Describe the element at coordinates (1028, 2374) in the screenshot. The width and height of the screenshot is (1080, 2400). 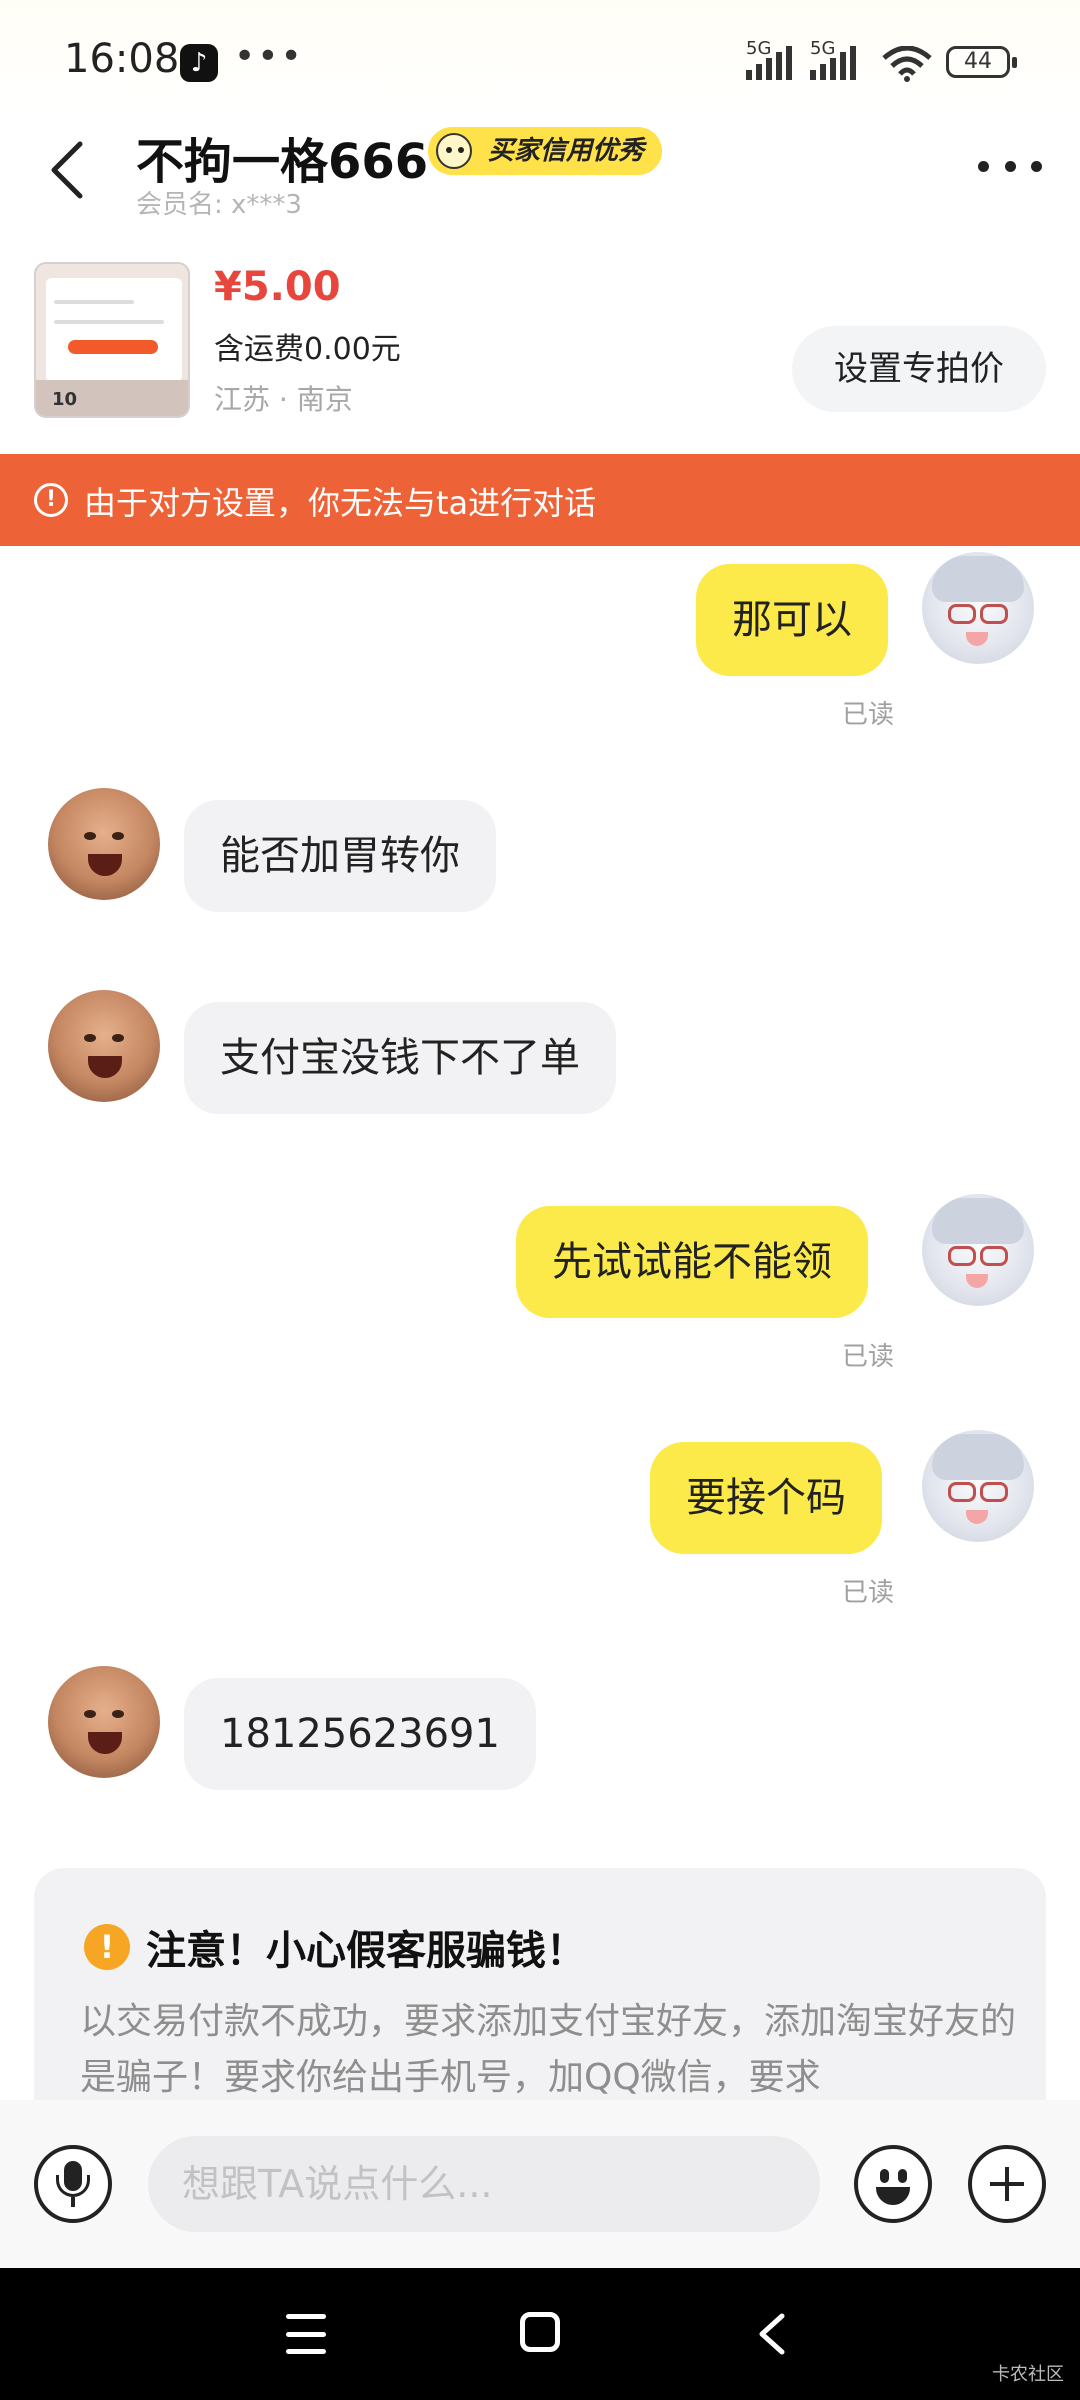
I see `watermark: 卡农社区` at that location.